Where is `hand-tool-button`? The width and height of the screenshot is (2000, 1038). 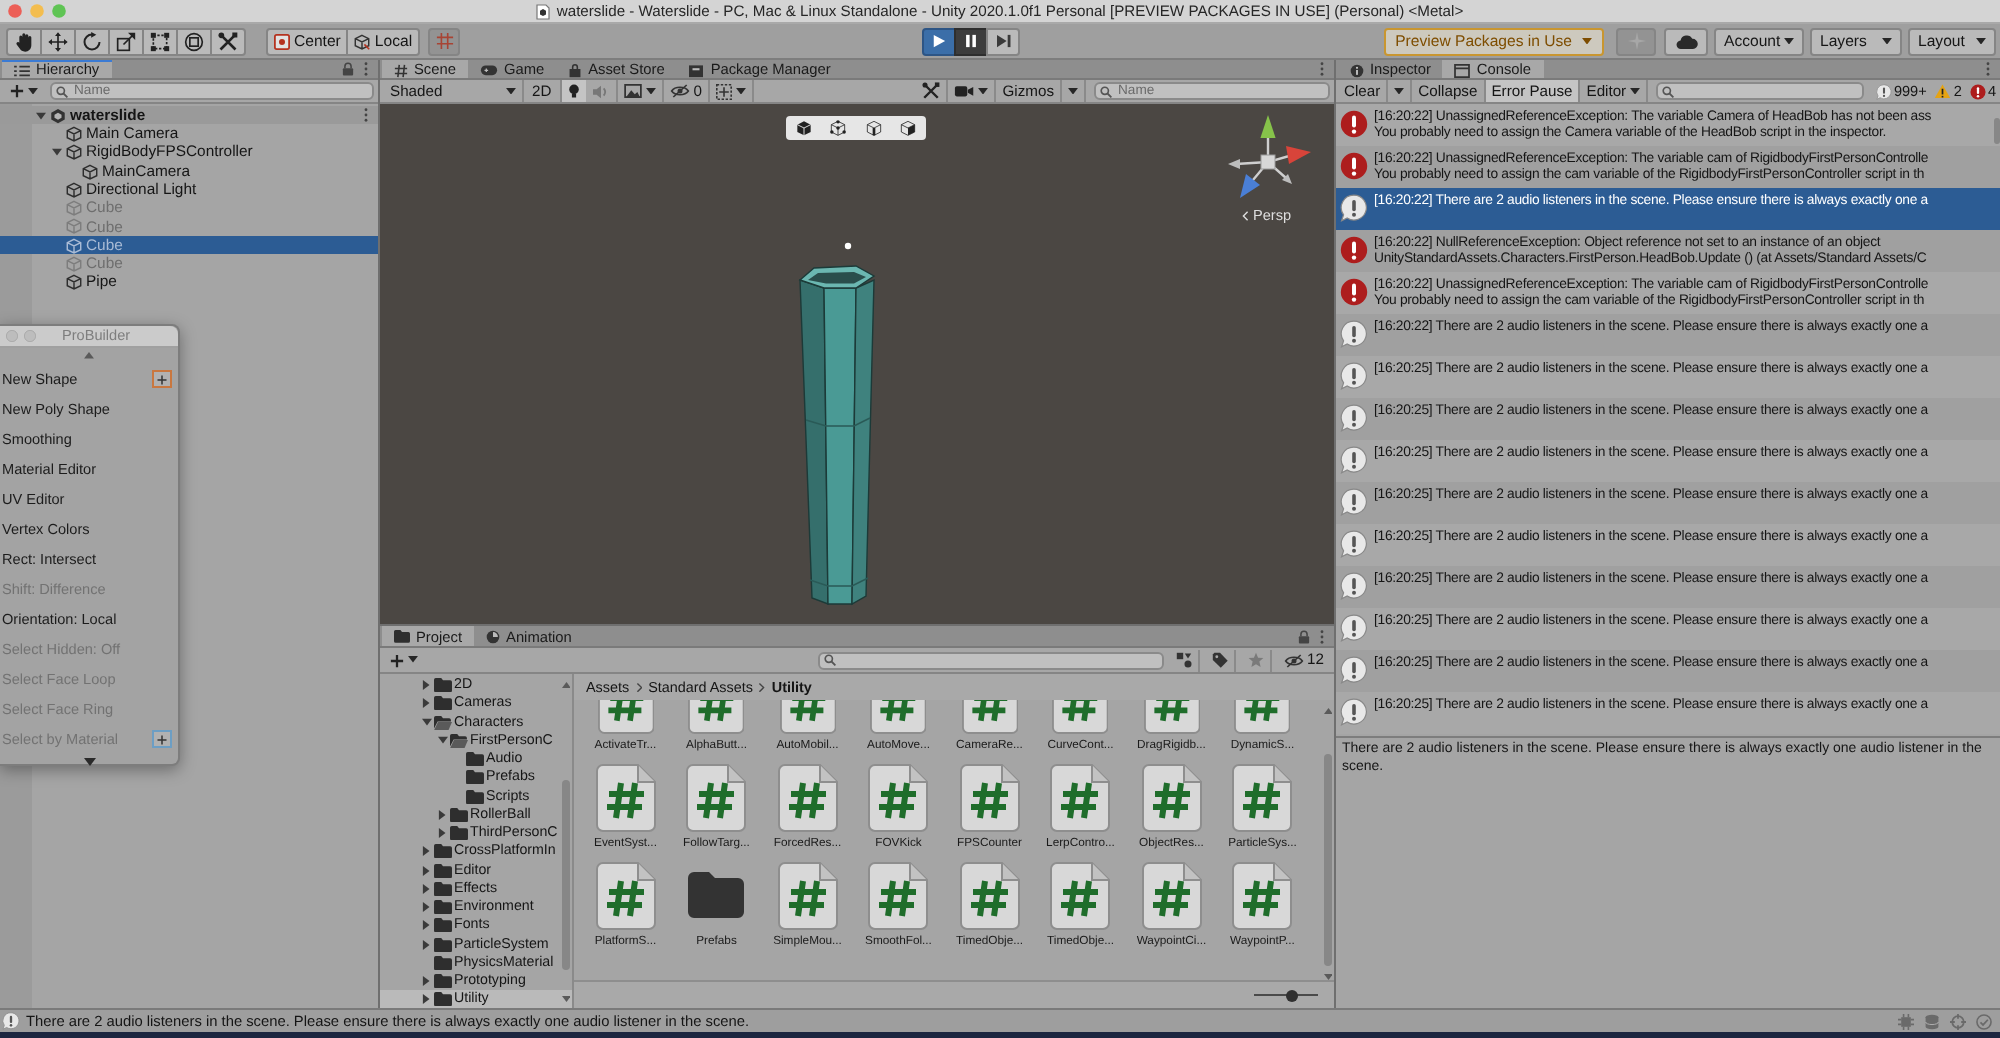 hand-tool-button is located at coordinates (24, 41).